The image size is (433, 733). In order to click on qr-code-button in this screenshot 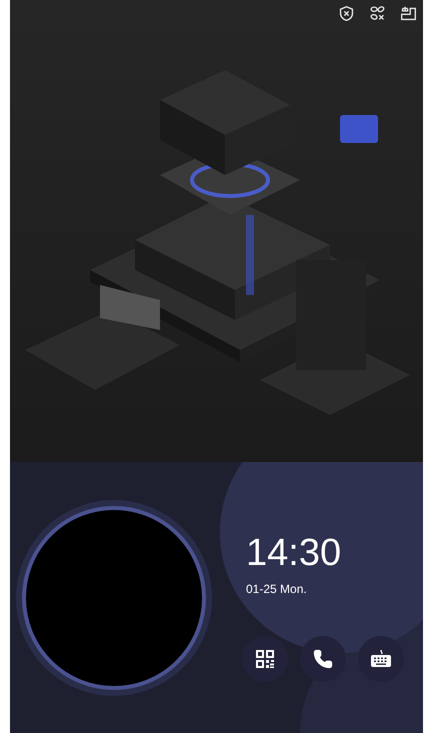, I will do `click(265, 659)`.